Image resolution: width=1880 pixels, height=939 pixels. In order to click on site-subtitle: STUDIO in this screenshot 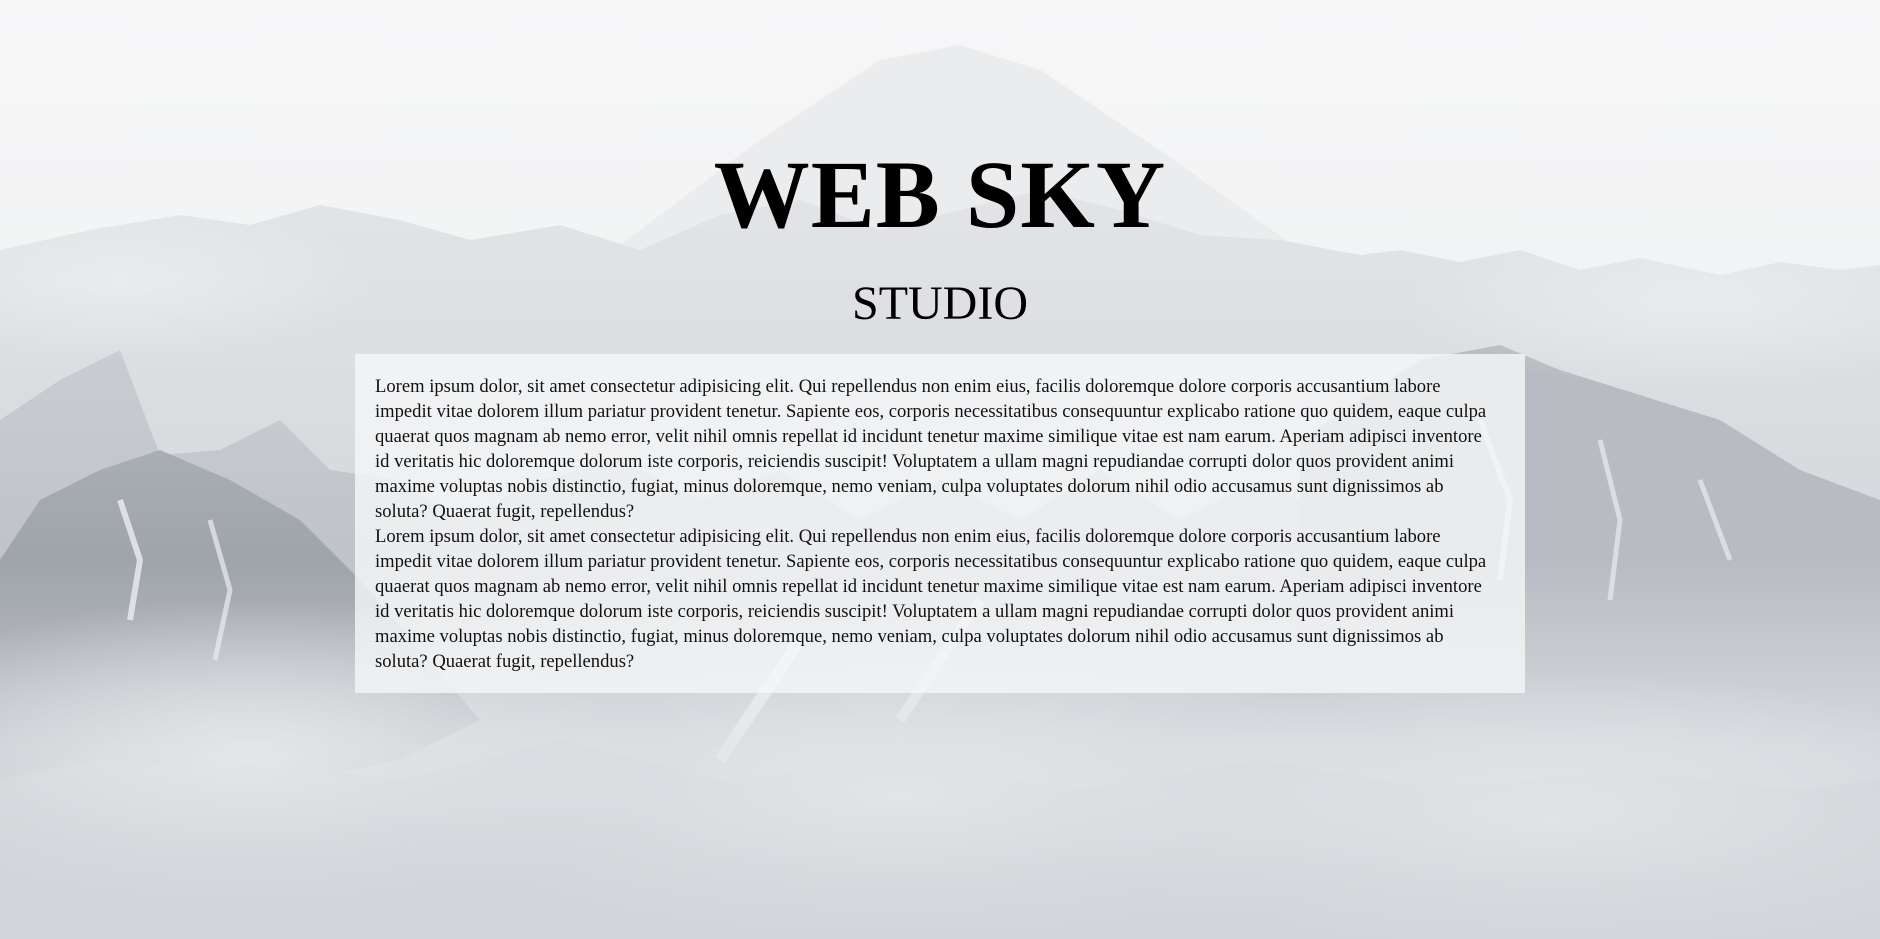, I will do `click(940, 303)`.